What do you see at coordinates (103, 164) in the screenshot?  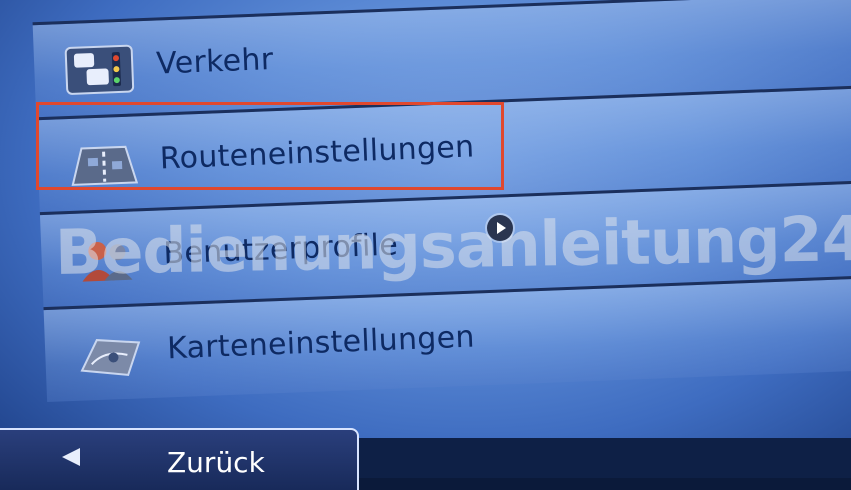 I see `route-settings-icon` at bounding box center [103, 164].